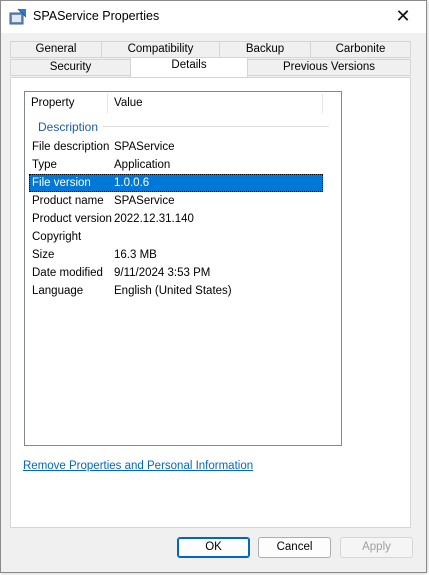 The image size is (429, 575). What do you see at coordinates (176, 201) in the screenshot?
I see `list-item: Product name SPAService` at bounding box center [176, 201].